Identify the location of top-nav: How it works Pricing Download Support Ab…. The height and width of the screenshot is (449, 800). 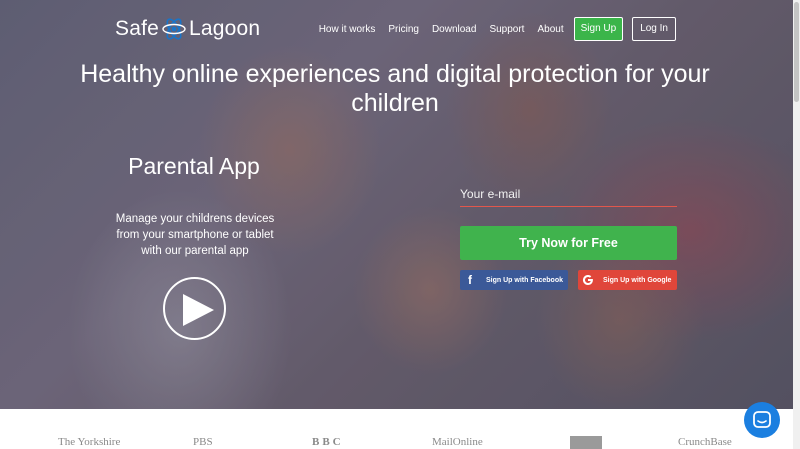
(497, 29).